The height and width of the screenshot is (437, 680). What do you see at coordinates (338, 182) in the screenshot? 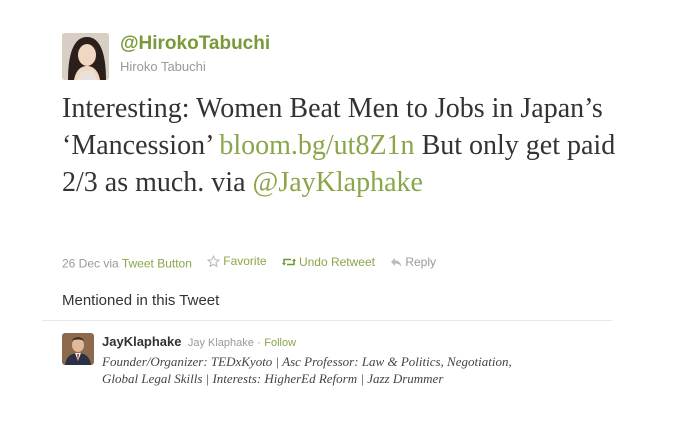
I see `tweet-mention-link: @JayKlaphake` at bounding box center [338, 182].